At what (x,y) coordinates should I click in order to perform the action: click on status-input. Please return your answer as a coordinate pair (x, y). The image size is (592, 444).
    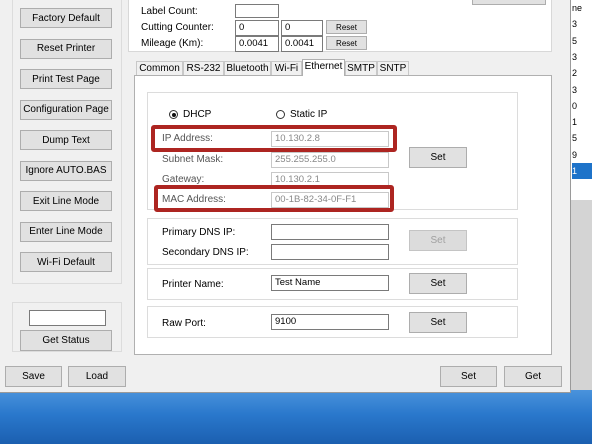
    Looking at the image, I should click on (67, 318).